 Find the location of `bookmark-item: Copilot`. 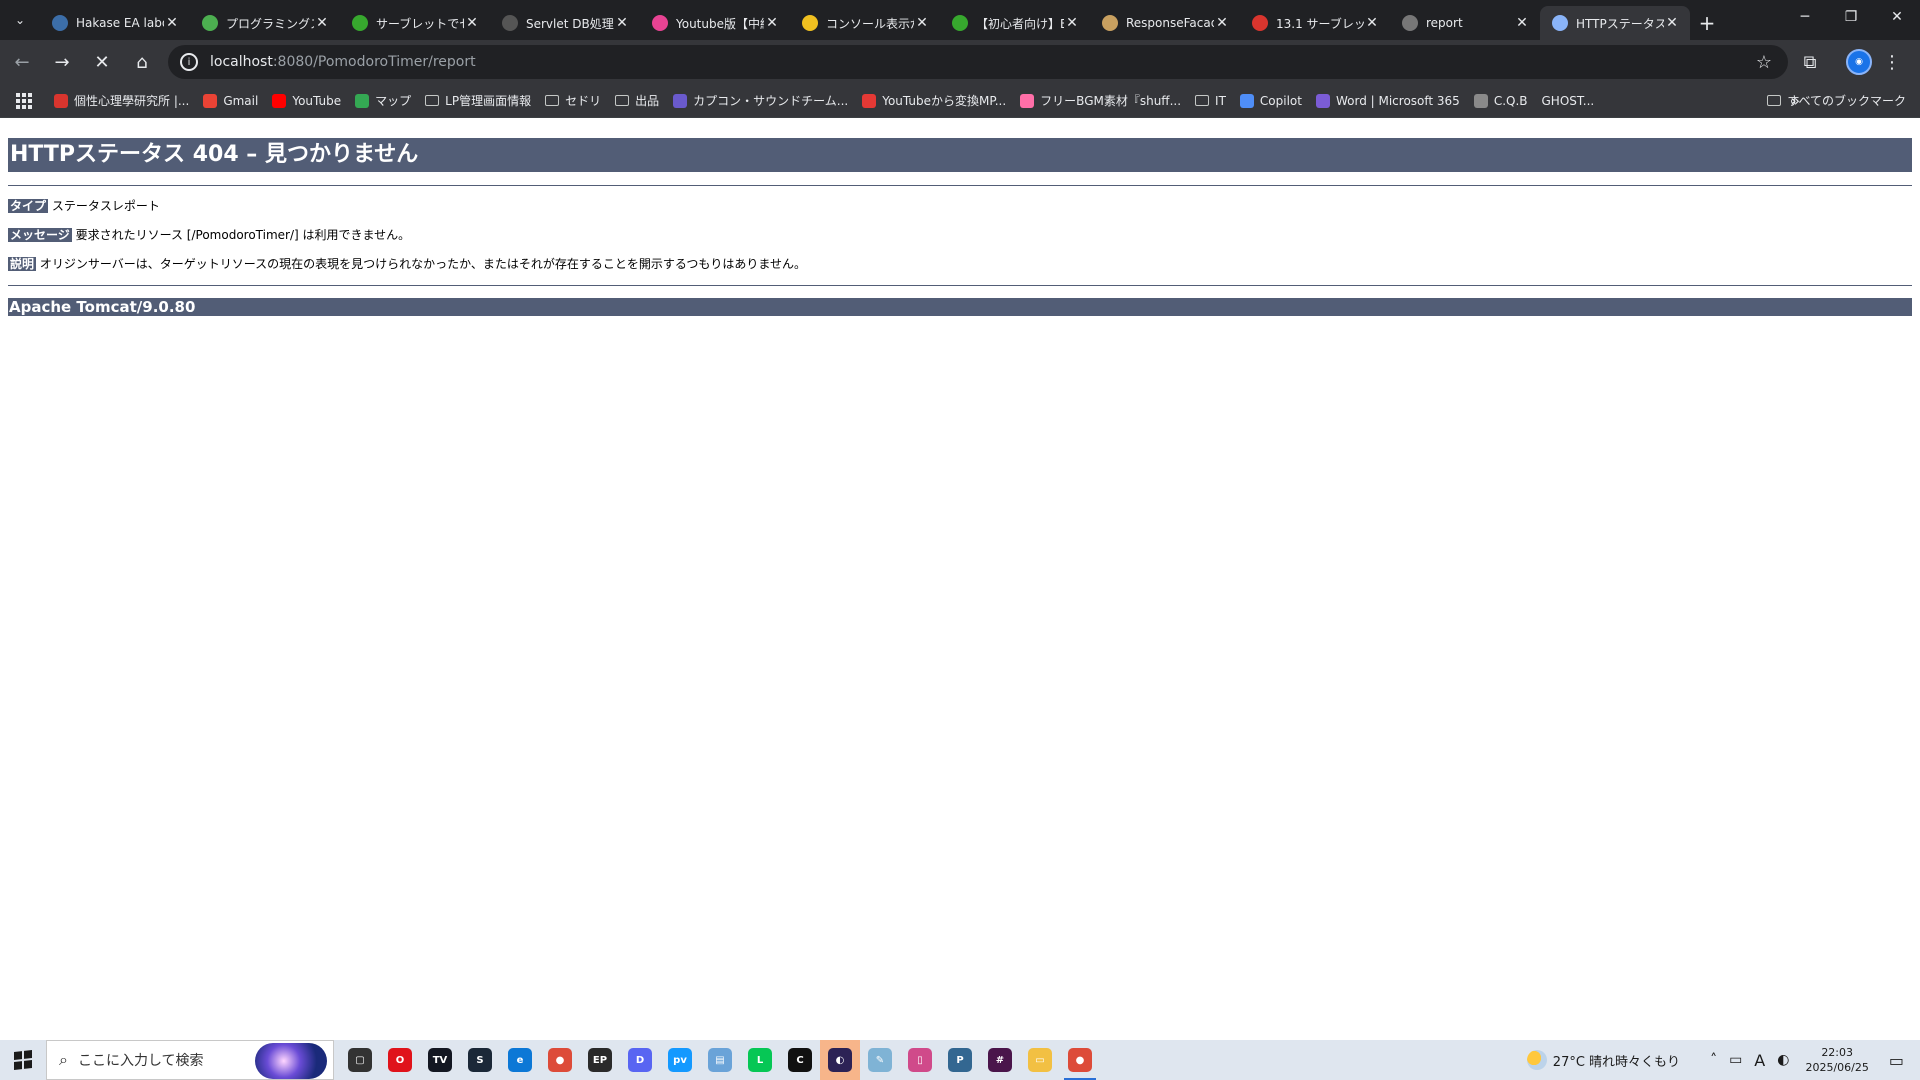

bookmark-item: Copilot is located at coordinates (1270, 100).